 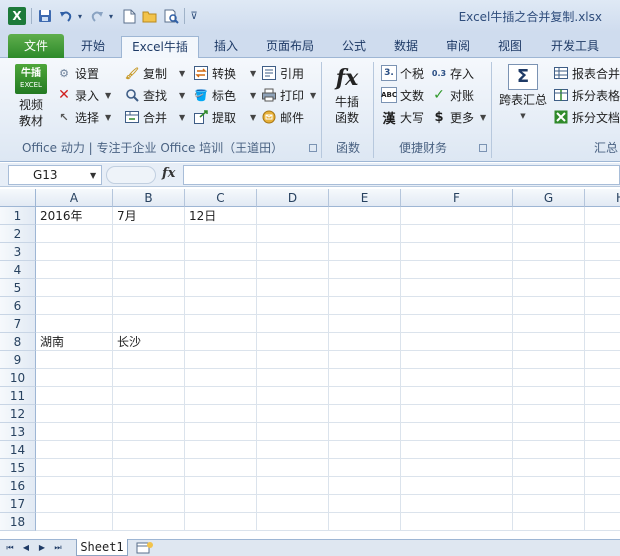 What do you see at coordinates (18, 432) in the screenshot?
I see `row-header: 13` at bounding box center [18, 432].